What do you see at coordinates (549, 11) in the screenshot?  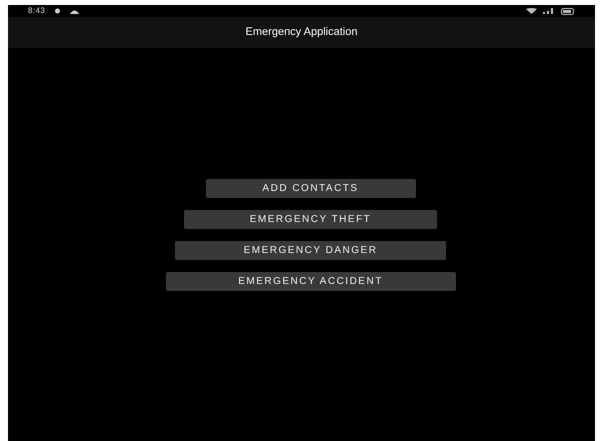 I see `signal-icon` at bounding box center [549, 11].